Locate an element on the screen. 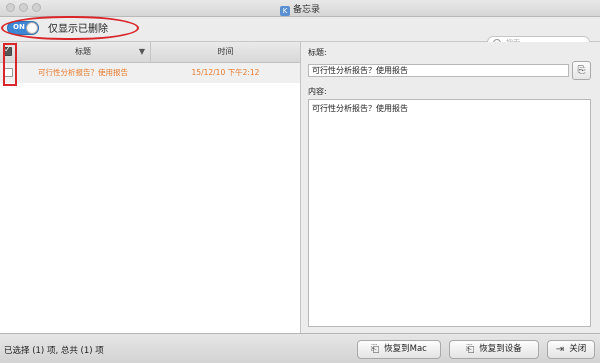 This screenshot has height=363, width=600. restore-to-mac-label: 恢复到Mac is located at coordinates (405, 349).